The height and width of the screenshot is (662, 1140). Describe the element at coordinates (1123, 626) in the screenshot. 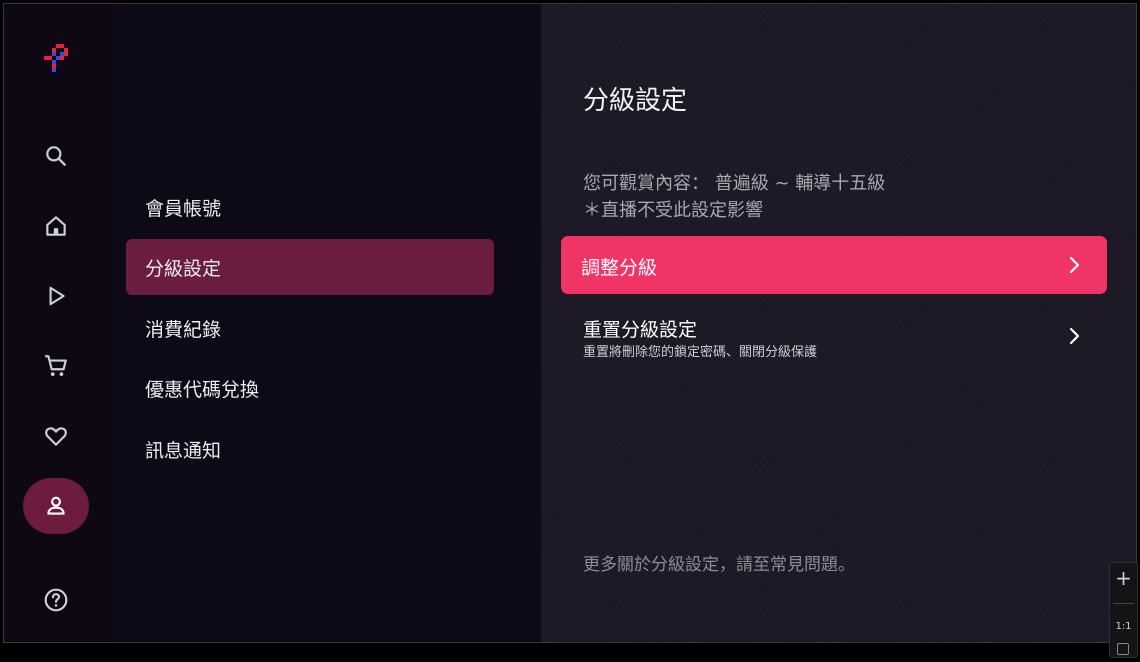

I see `zoom-reset-button: 1:1` at that location.